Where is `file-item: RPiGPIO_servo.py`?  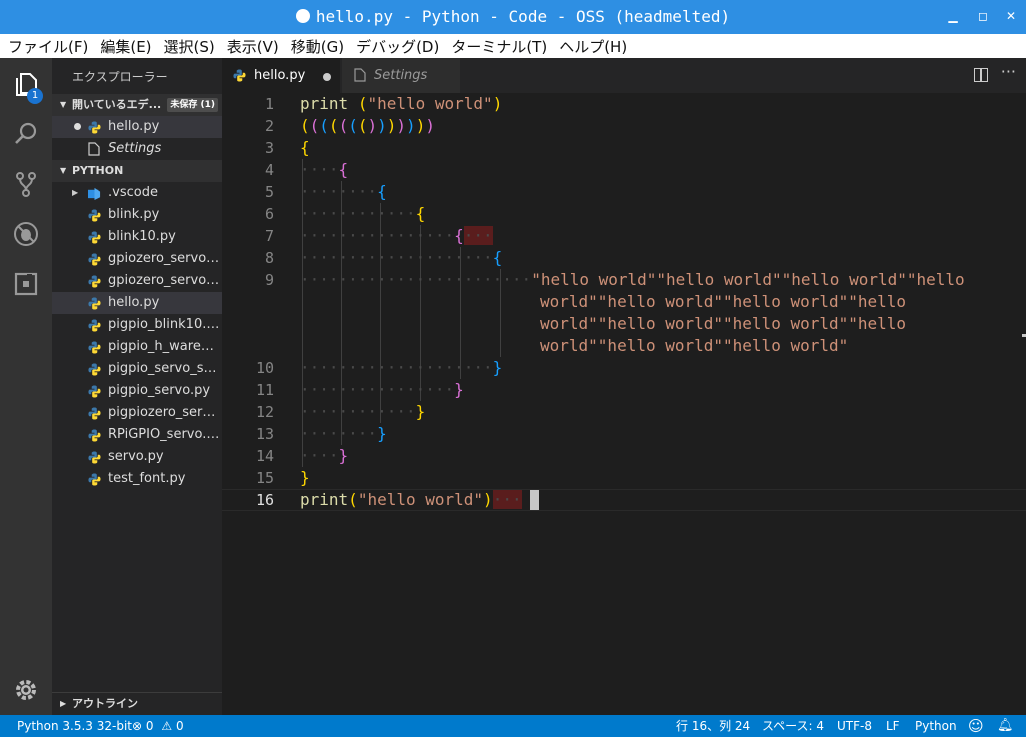 file-item: RPiGPIO_servo.py is located at coordinates (137, 435).